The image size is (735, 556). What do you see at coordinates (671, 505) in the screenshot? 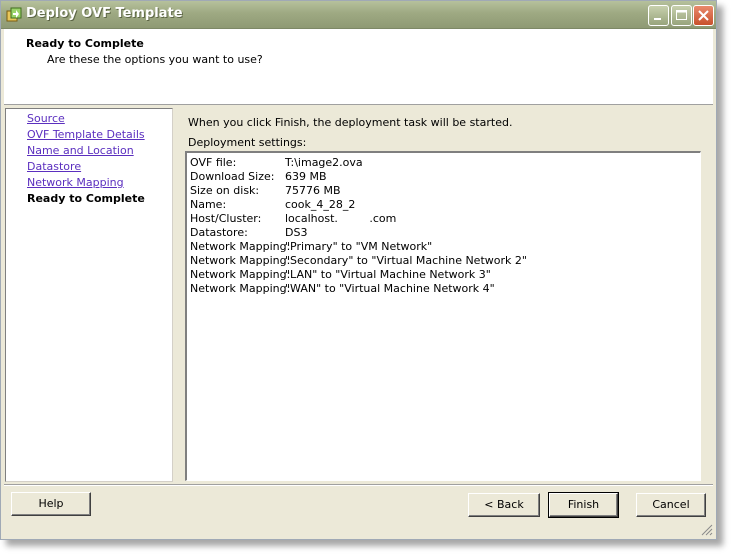
I see `cancel-button: Cancel` at bounding box center [671, 505].